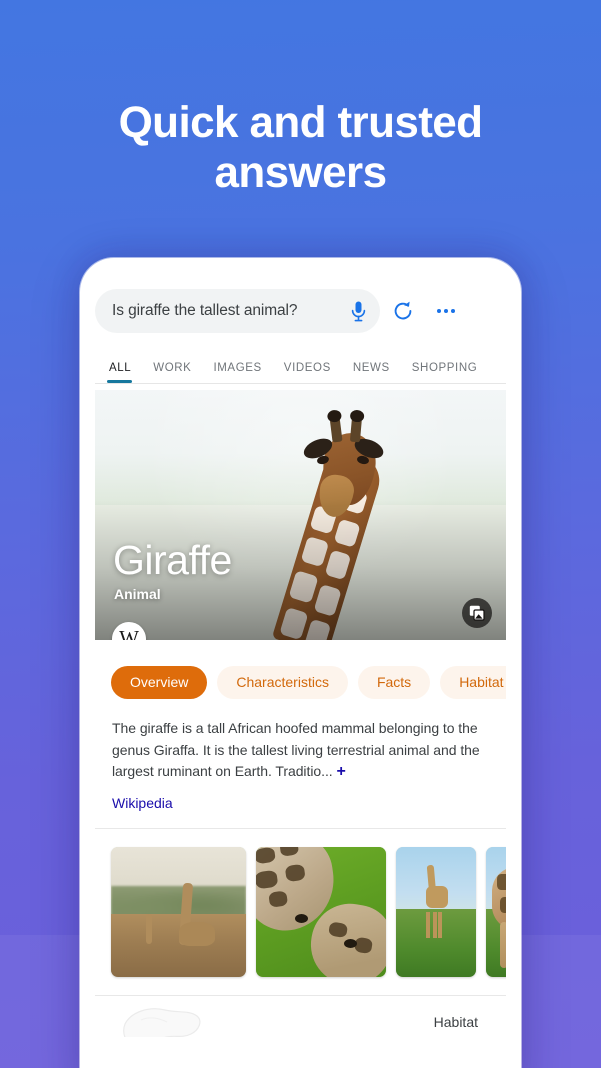 Image resolution: width=601 pixels, height=1068 pixels. Describe the element at coordinates (477, 613) in the screenshot. I see `gallery-expand-icon` at that location.